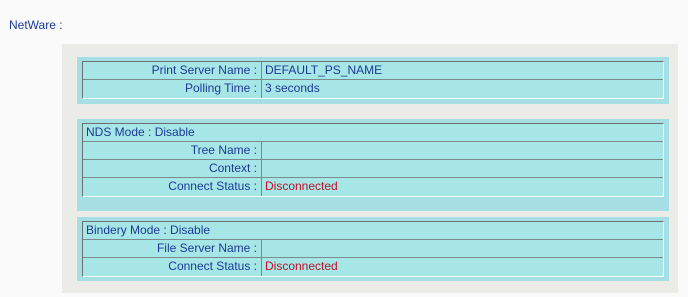 The image size is (688, 297). I want to click on tree-name-label: Tree Name :, so click(173, 150).